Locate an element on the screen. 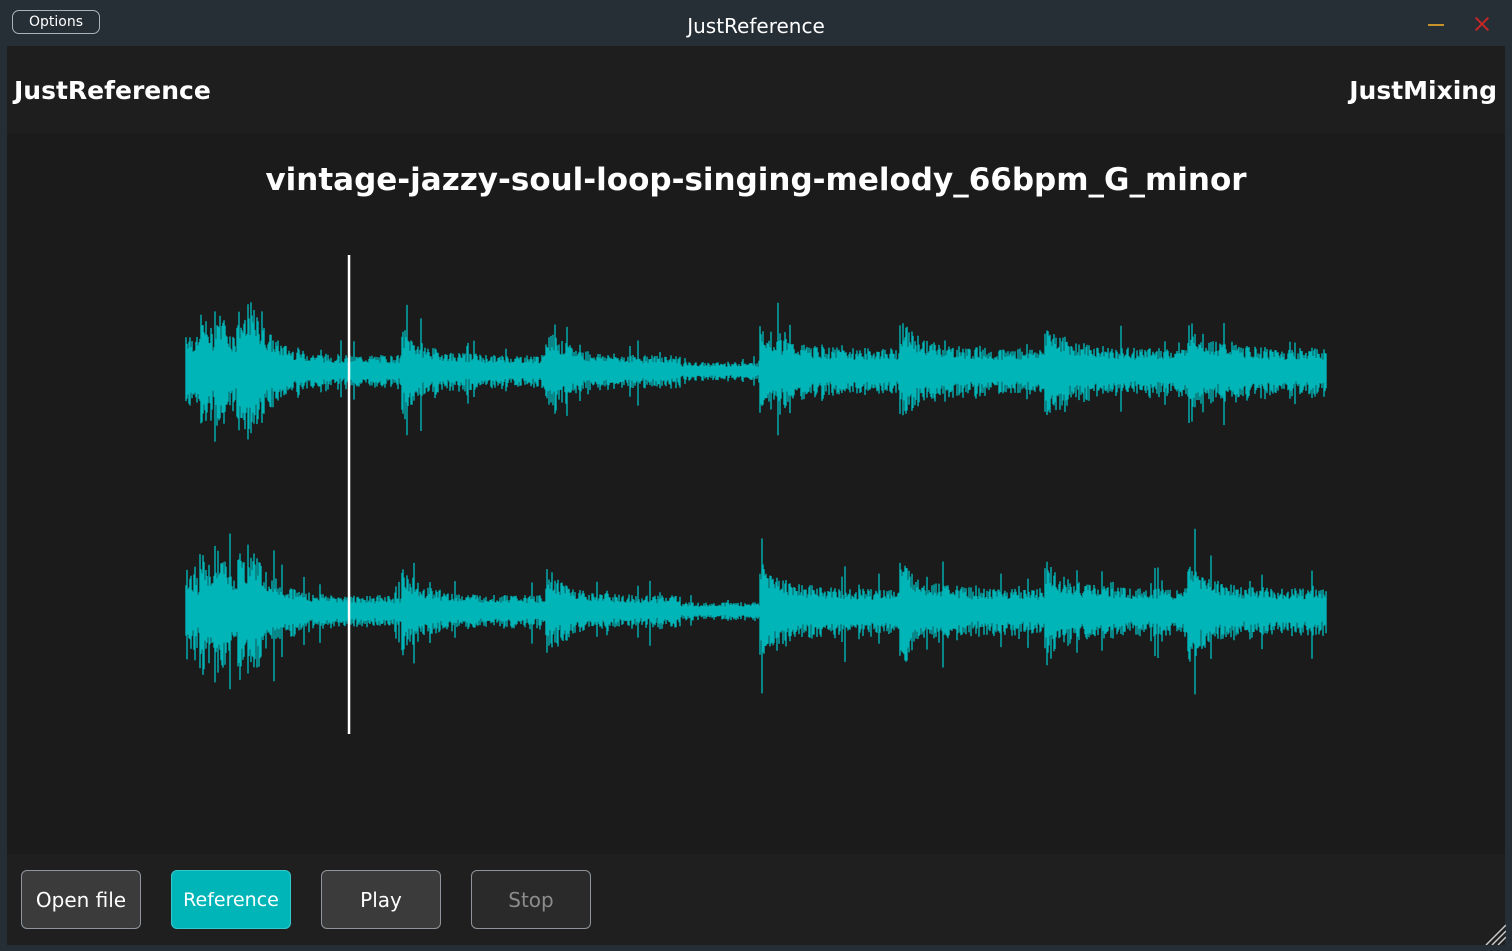 This screenshot has height=951, width=1512. header-bar: JustReference JustMixing is located at coordinates (756, 90).